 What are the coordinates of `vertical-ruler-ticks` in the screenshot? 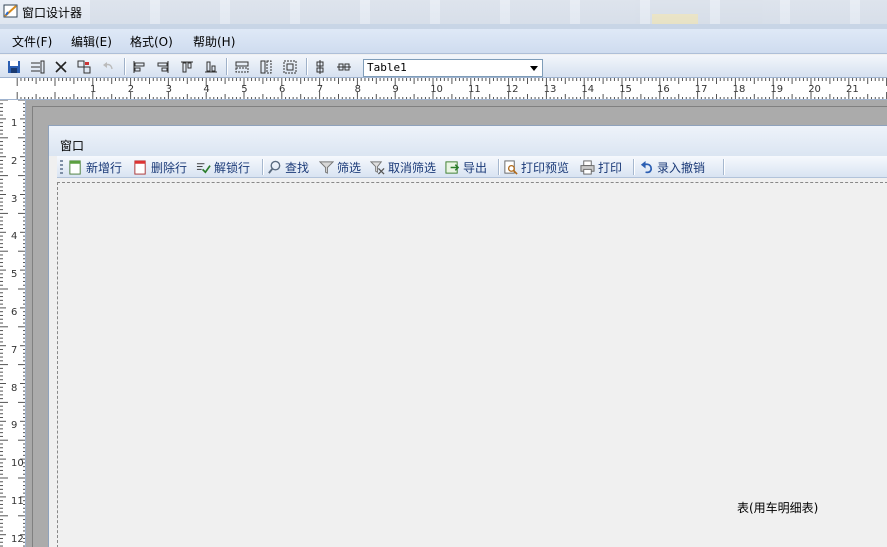 It's located at (12, 323).